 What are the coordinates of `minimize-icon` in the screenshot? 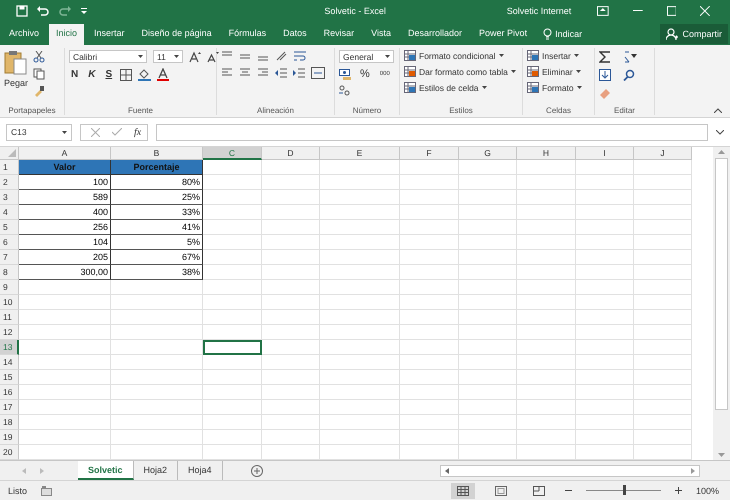 It's located at (637, 11).